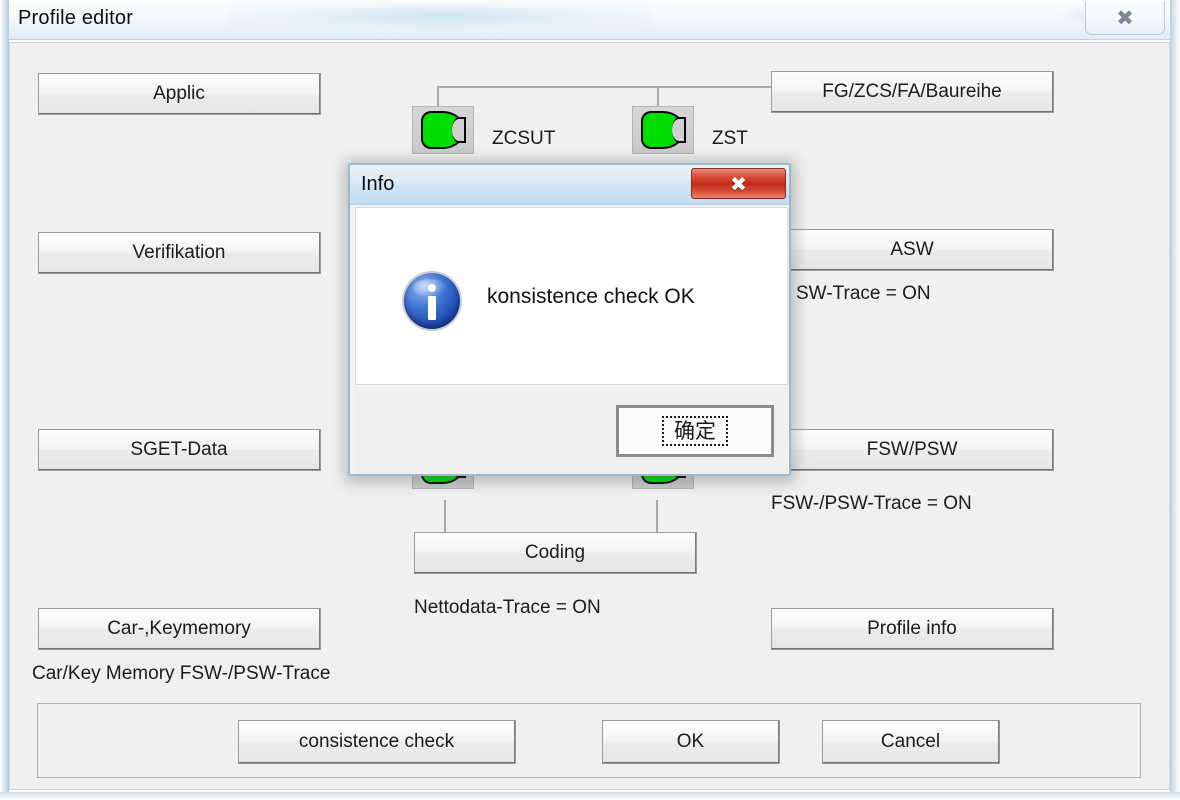 This screenshot has height=800, width=1180. Describe the element at coordinates (863, 293) in the screenshot. I see `asw-trace-label: SW-Trace = ON` at that location.